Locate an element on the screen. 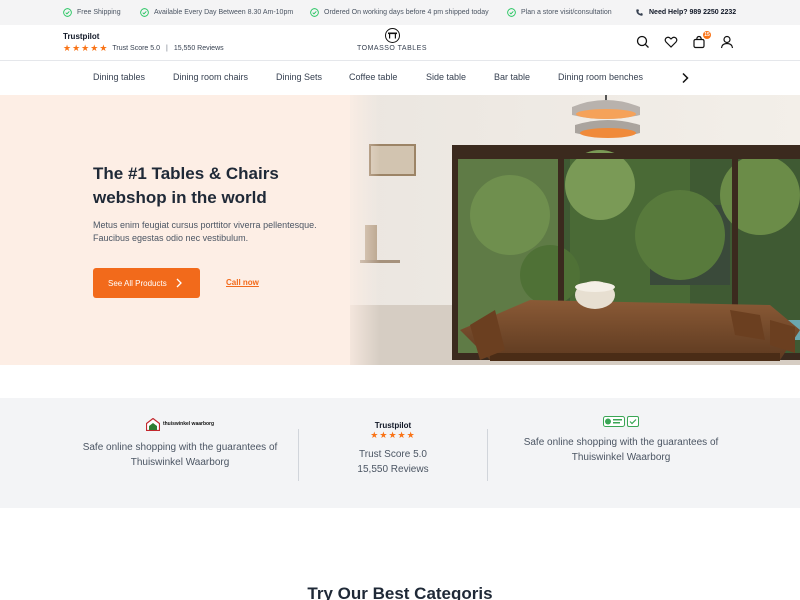 Image resolution: width=800 pixels, height=600 pixels. account-button is located at coordinates (727, 42).